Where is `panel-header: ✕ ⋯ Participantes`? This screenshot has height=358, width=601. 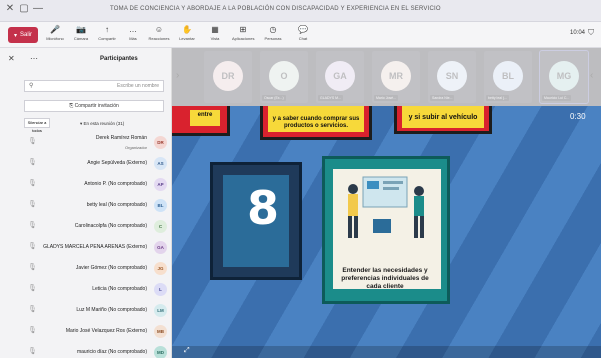 panel-header: ✕ ⋯ Participantes is located at coordinates (86, 59).